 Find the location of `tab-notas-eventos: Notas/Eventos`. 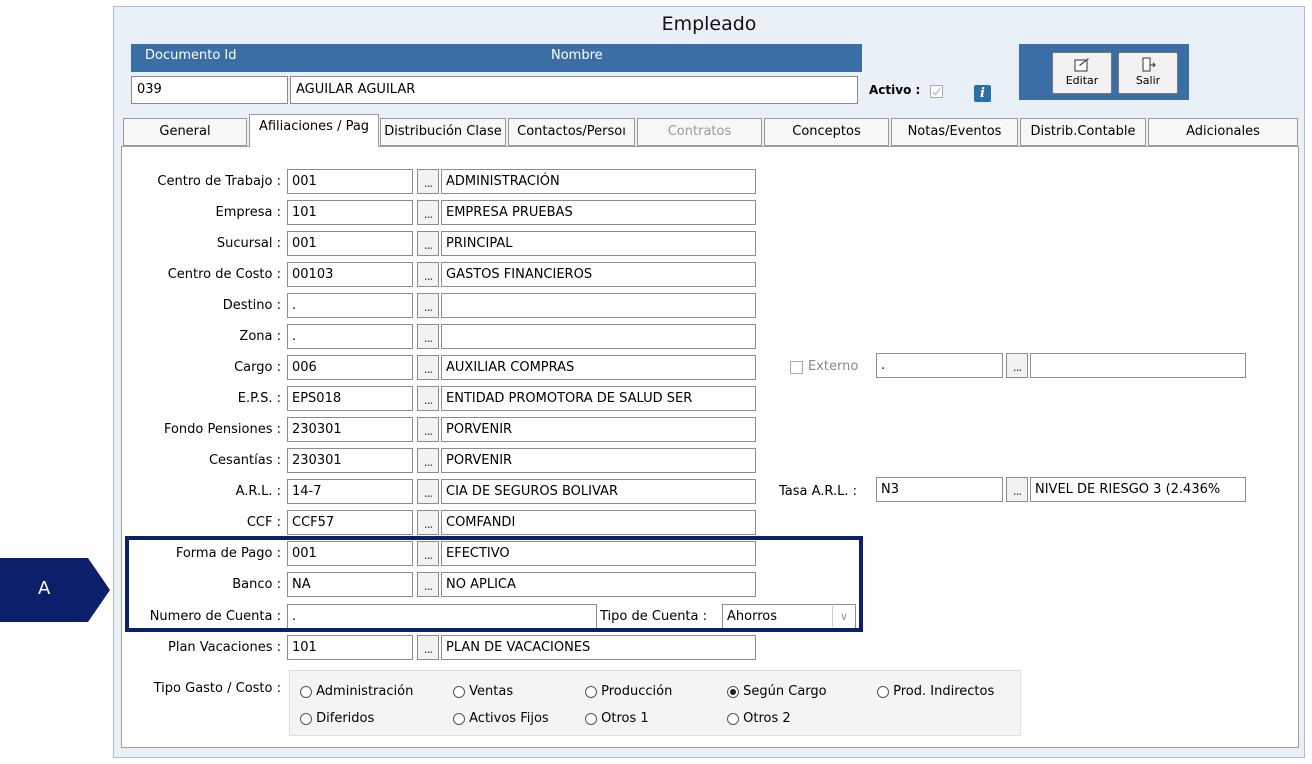

tab-notas-eventos: Notas/Eventos is located at coordinates (954, 132).